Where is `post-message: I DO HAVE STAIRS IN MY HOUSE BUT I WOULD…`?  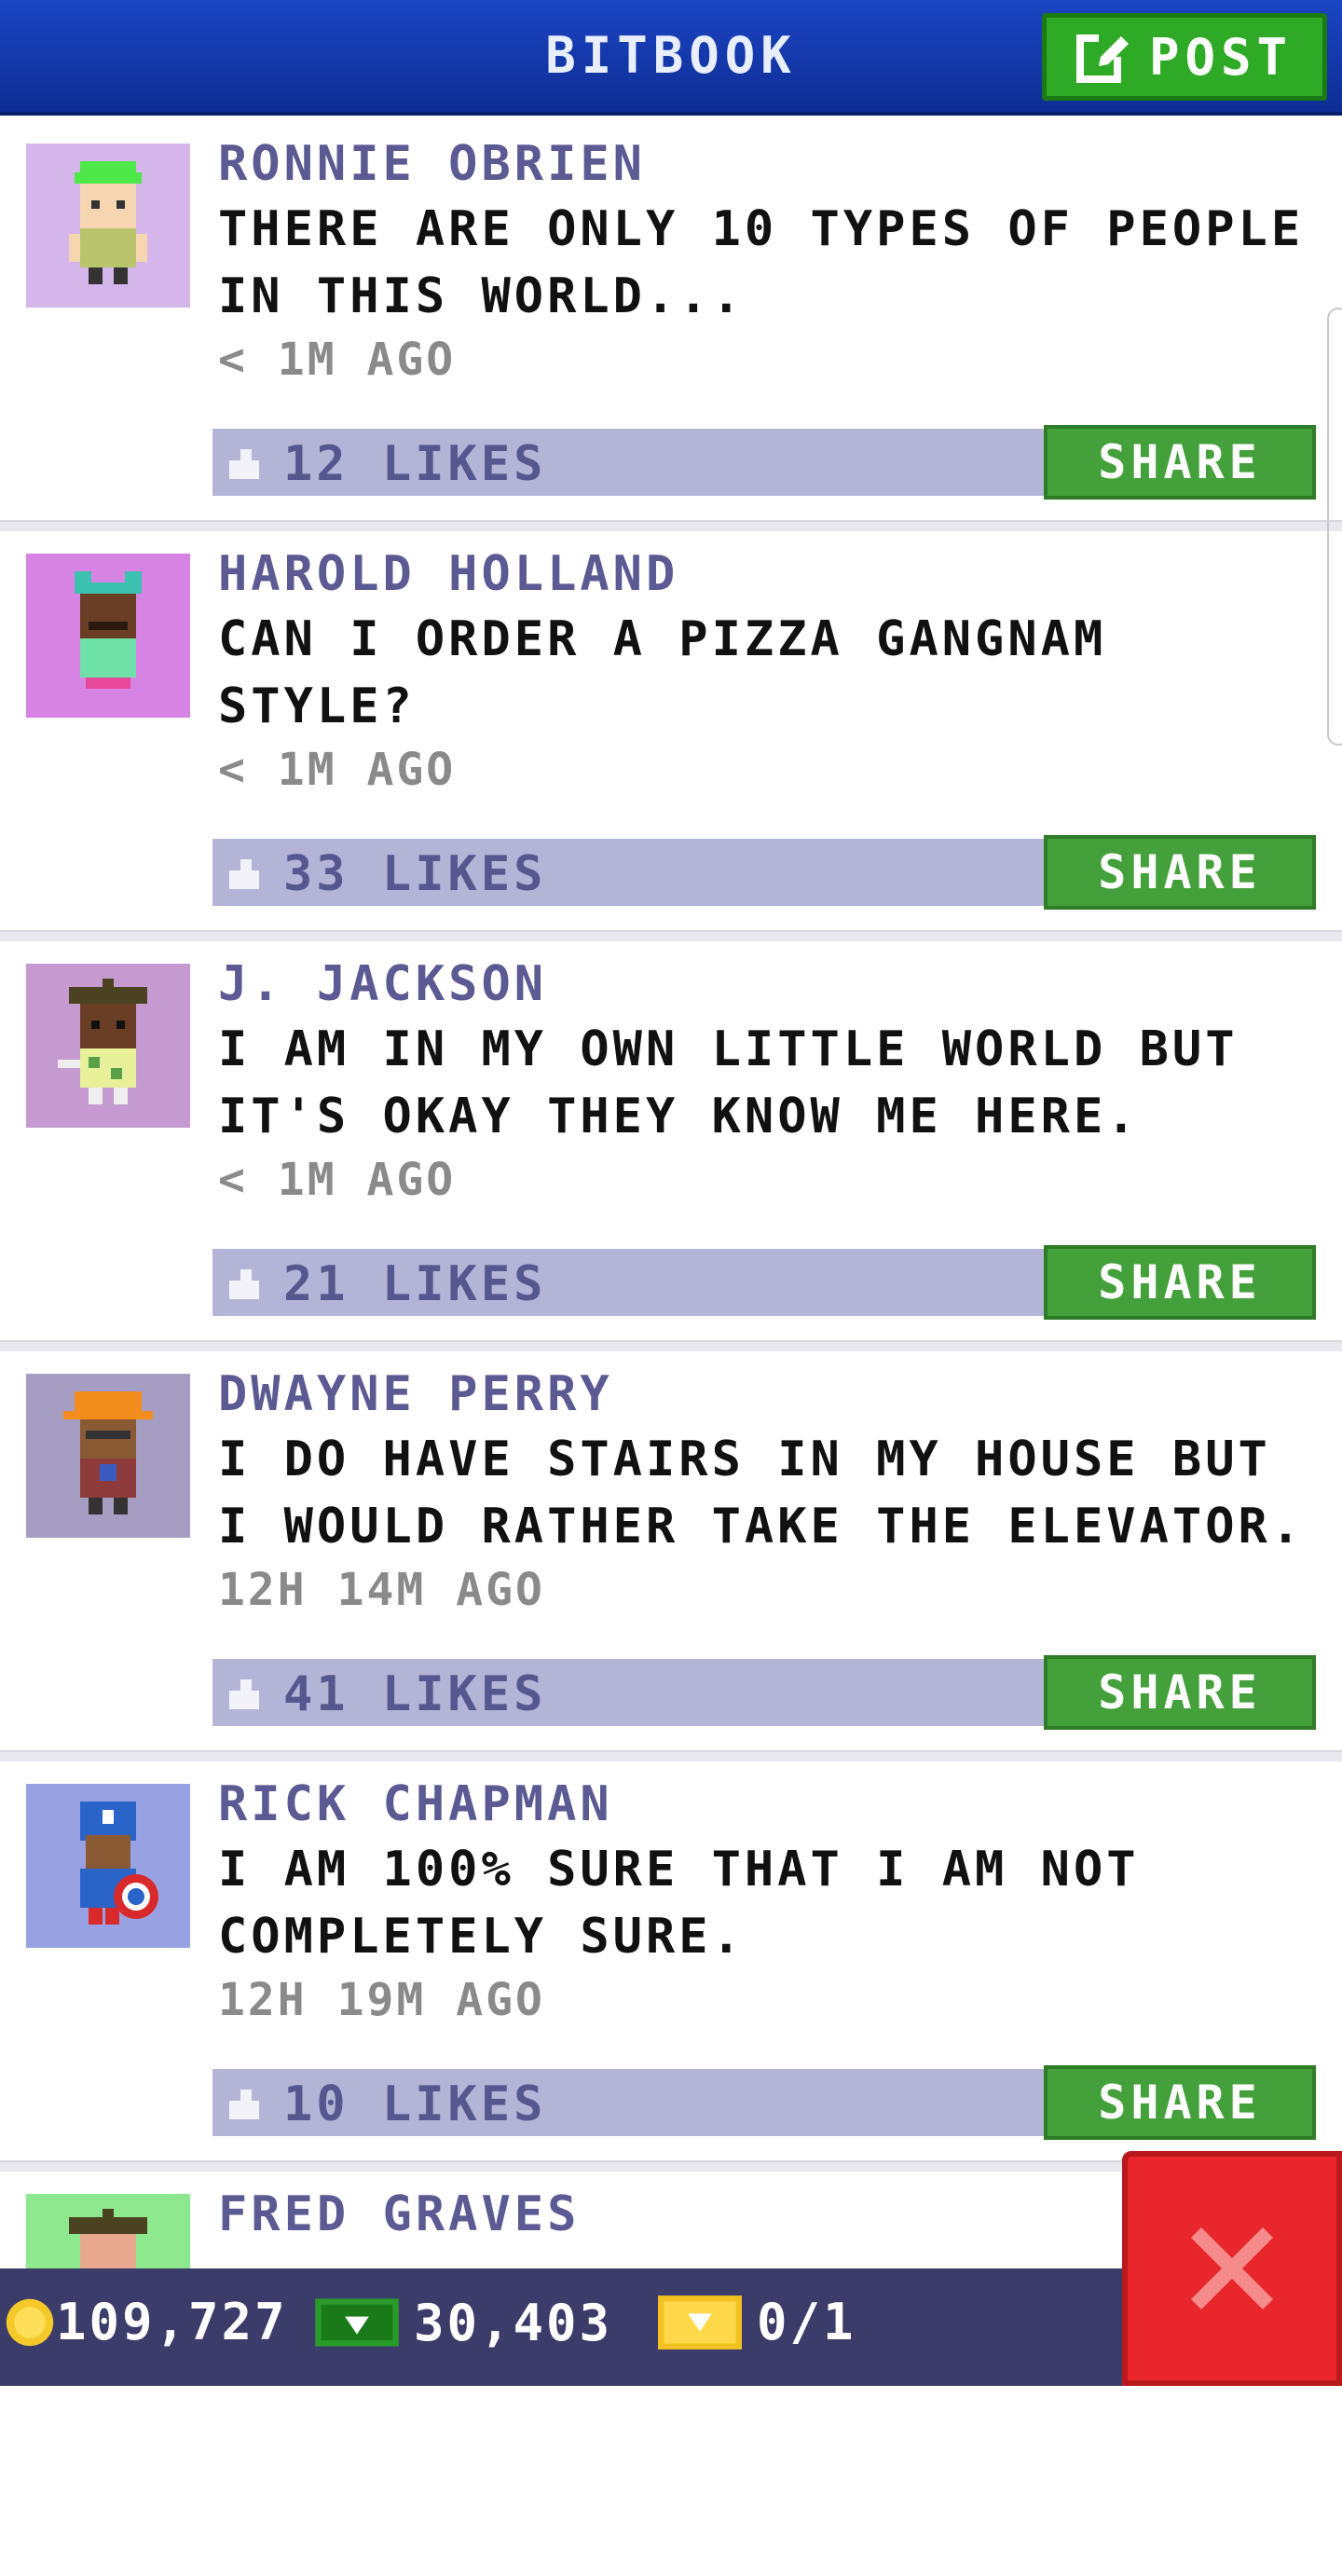
post-message: I DO HAVE STAIRS IN MY HOUSE BUT I WOULD… is located at coordinates (761, 1493).